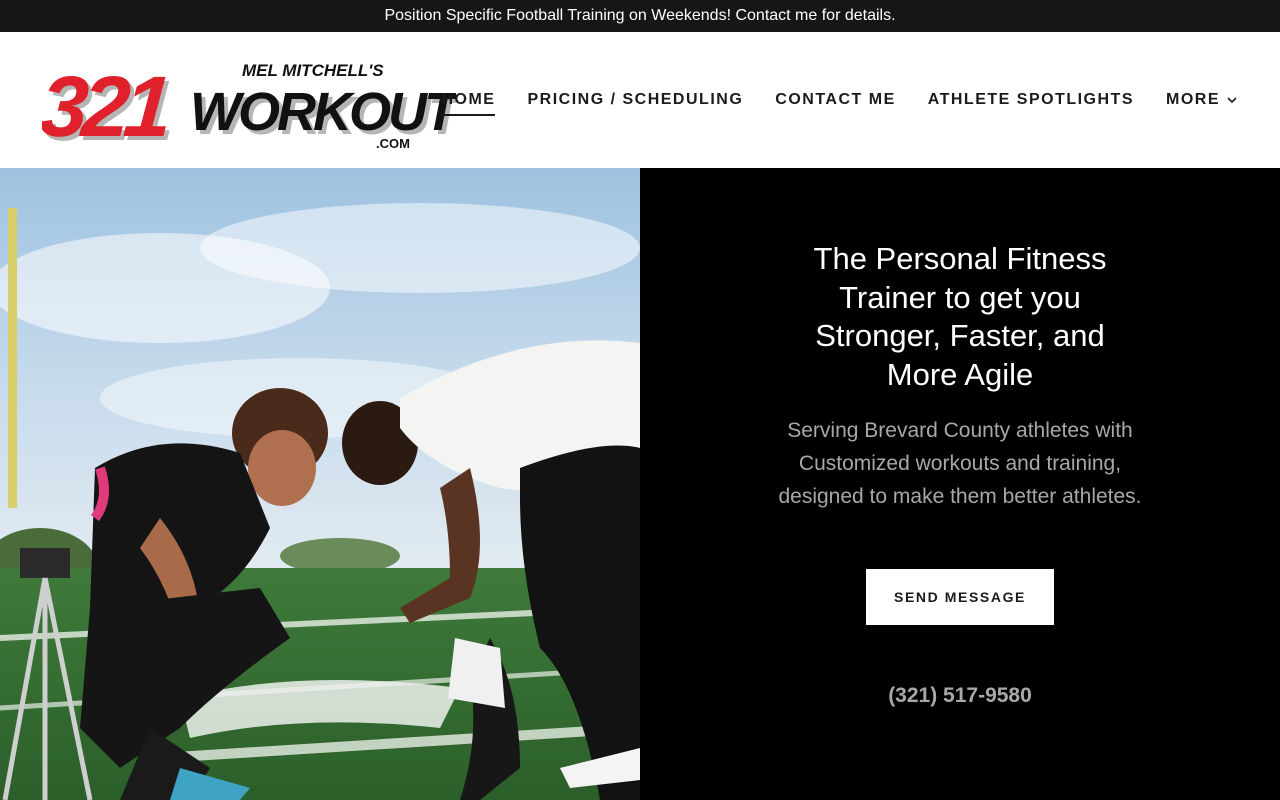  What do you see at coordinates (313, 70) in the screenshot?
I see `logo-top-line: MEL MITCHELL'S` at bounding box center [313, 70].